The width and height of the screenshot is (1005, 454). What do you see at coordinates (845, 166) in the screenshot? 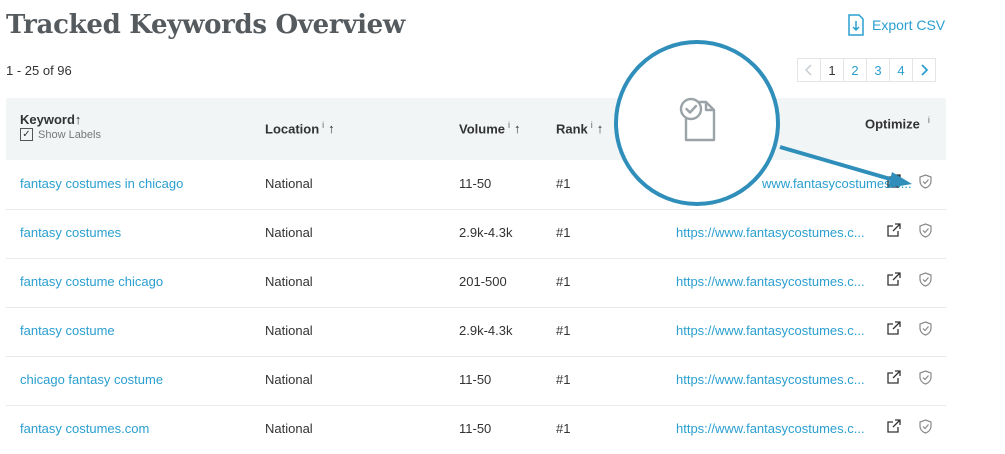
I see `callout-arrow` at bounding box center [845, 166].